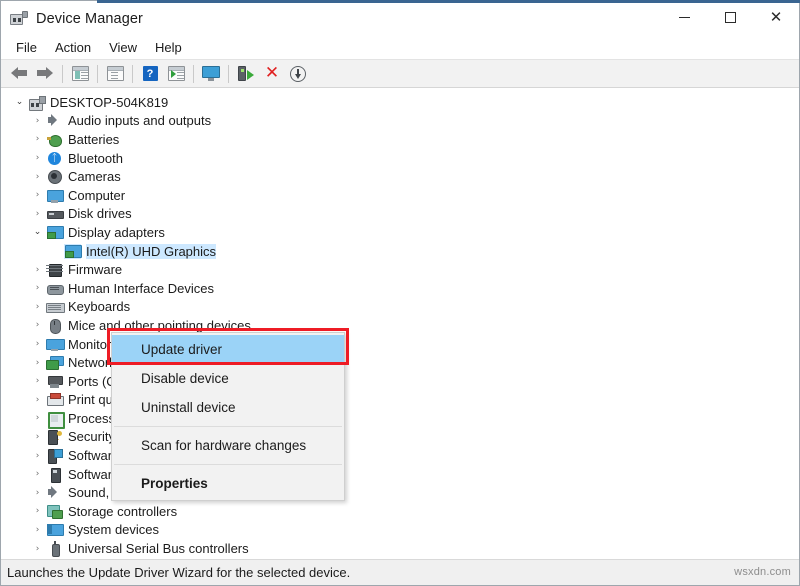 The width and height of the screenshot is (800, 586). I want to click on update-driver-button, so click(176, 74).